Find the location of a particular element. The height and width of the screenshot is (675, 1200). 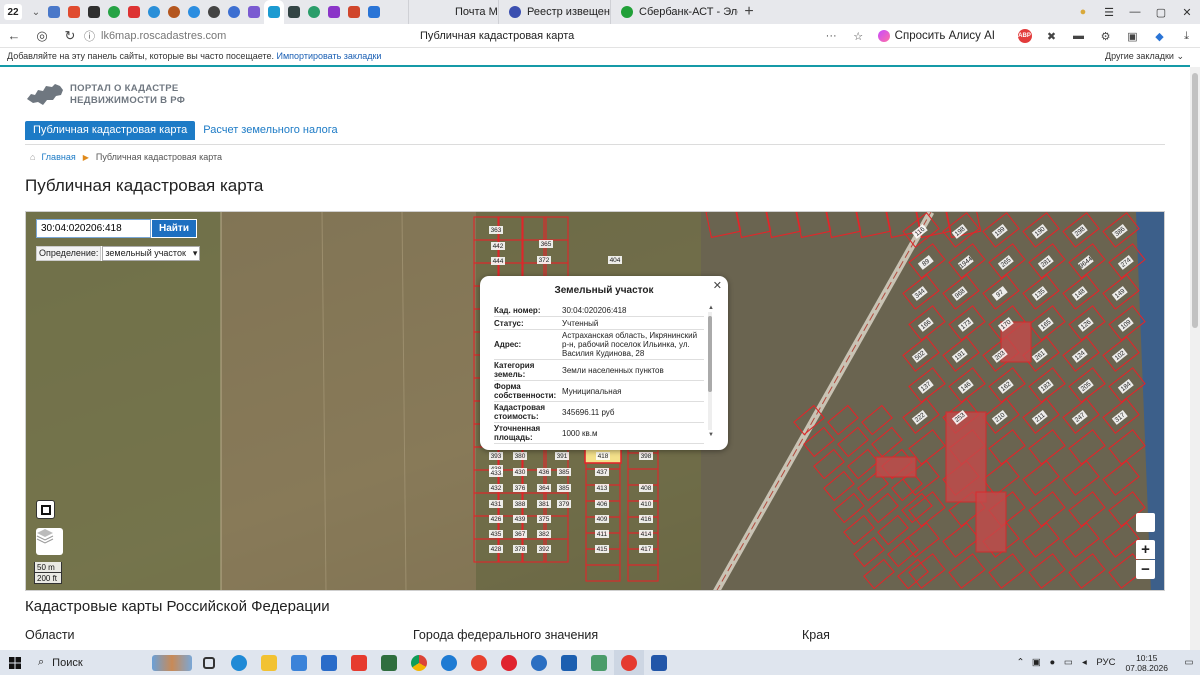

parcel-number-label: 435 is located at coordinates (496, 534).